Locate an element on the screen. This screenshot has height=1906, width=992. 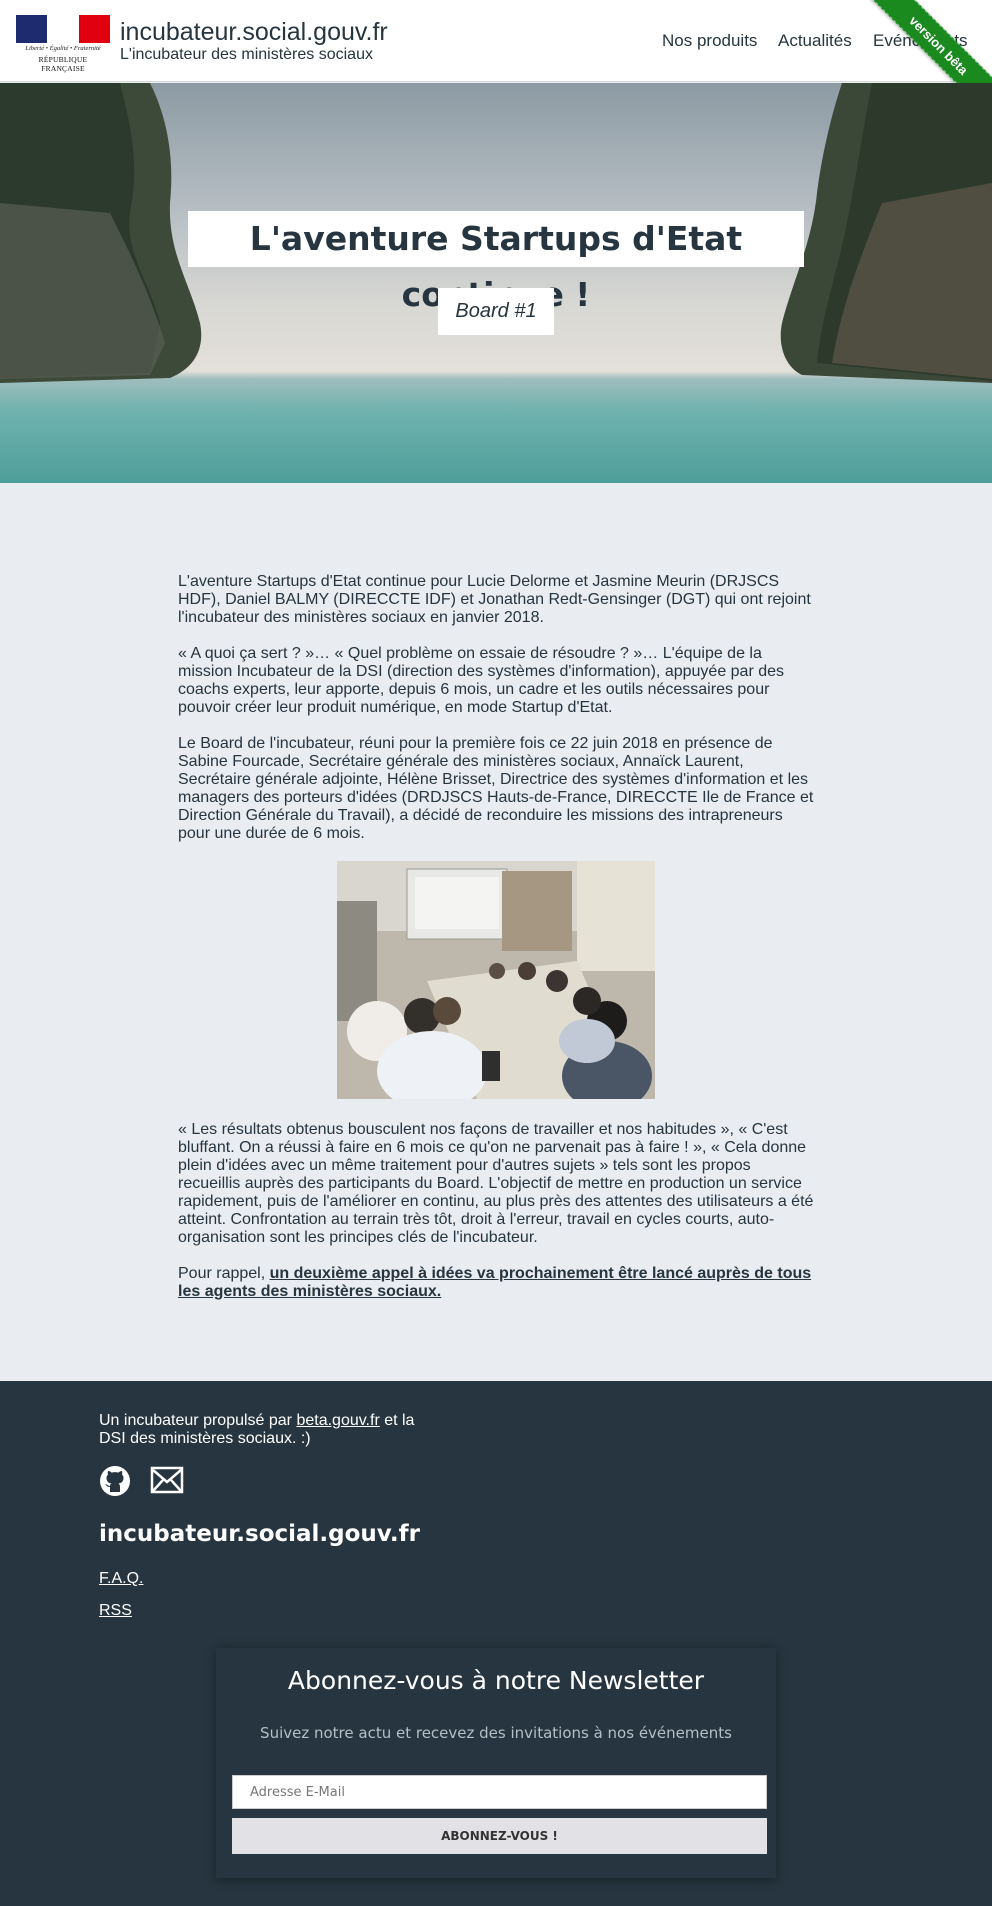
newsletter-email-input is located at coordinates (499, 1792).